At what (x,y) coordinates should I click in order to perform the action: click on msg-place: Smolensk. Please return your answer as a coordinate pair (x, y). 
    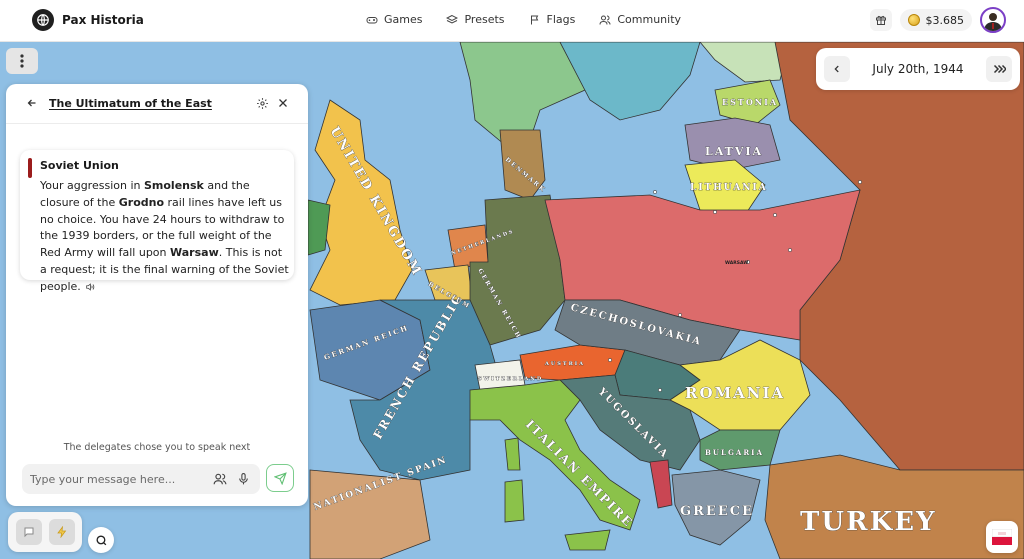
    Looking at the image, I should click on (173, 185).